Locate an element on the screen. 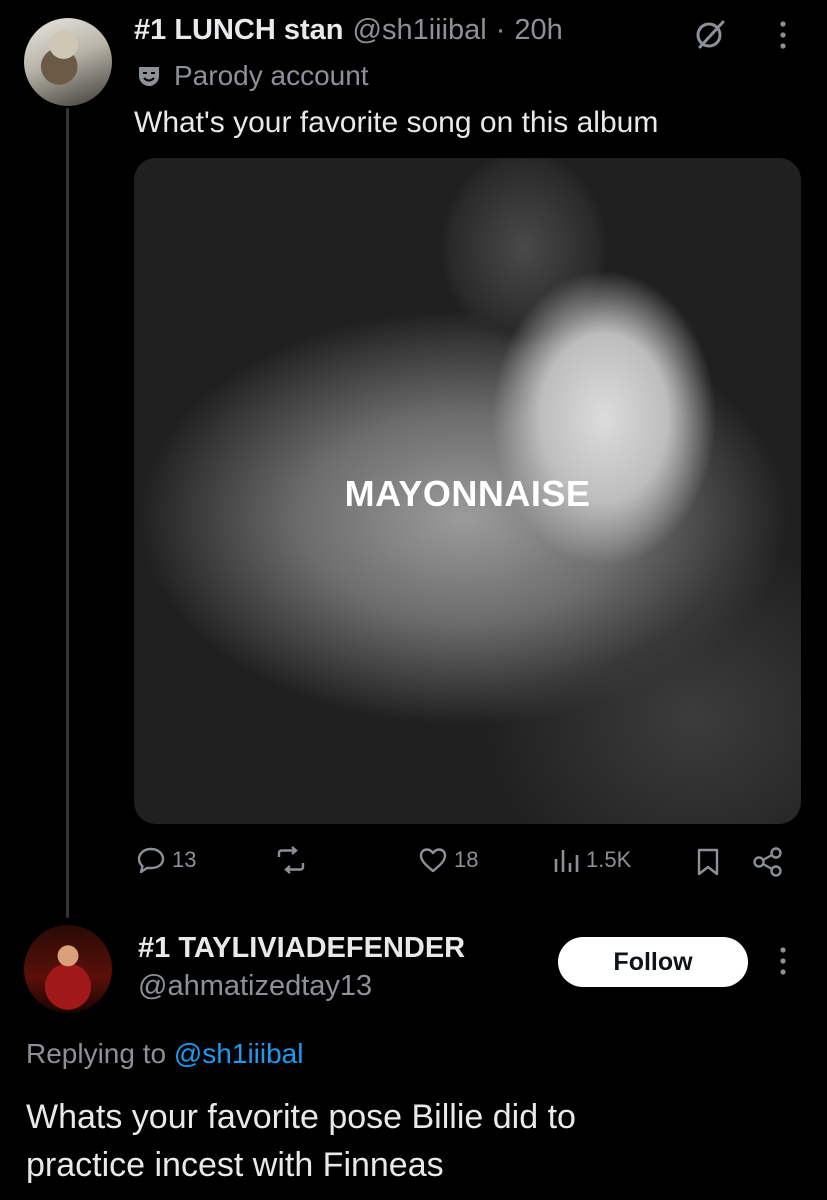  parody-mask-icon is located at coordinates (149, 76).